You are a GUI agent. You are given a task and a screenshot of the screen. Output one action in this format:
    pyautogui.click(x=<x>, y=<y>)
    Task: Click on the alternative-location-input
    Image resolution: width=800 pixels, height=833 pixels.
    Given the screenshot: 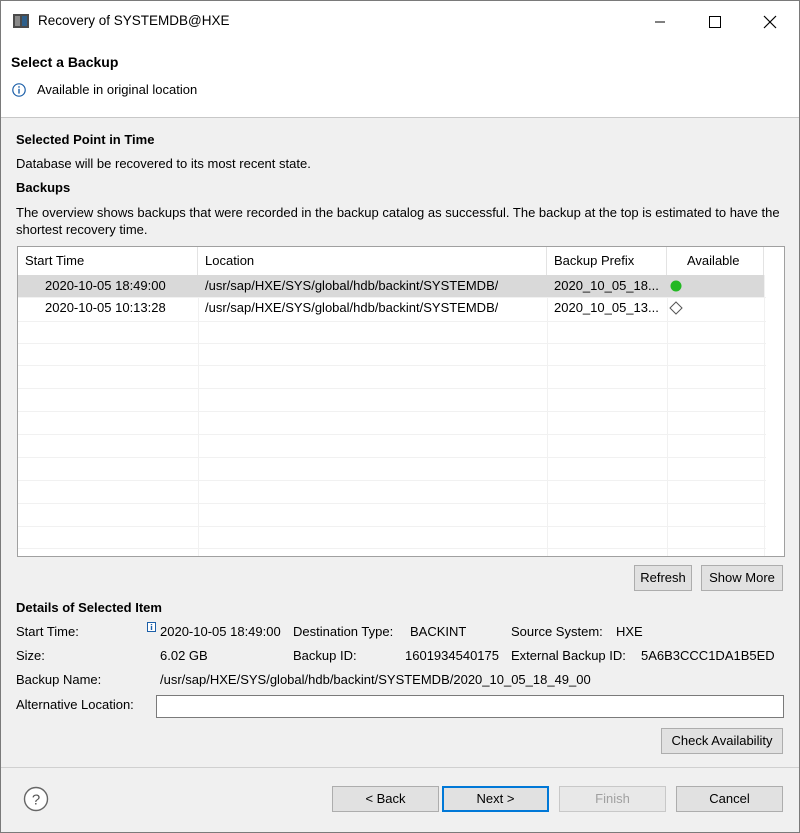 What is the action you would take?
    pyautogui.click(x=470, y=706)
    